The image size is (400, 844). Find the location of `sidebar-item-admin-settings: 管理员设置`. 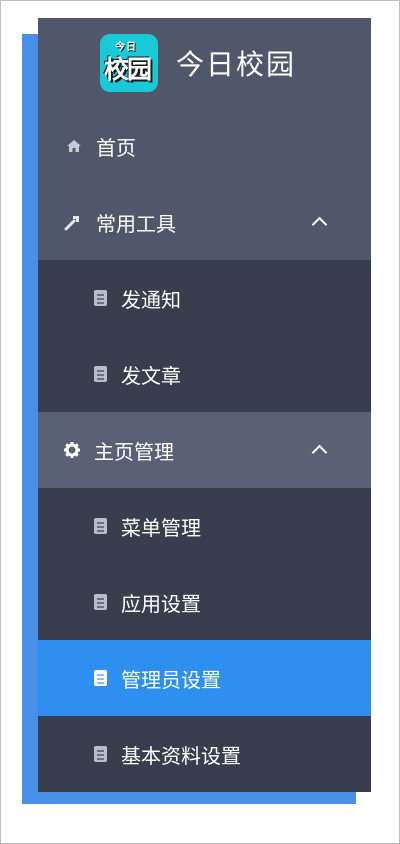

sidebar-item-admin-settings: 管理员设置 is located at coordinates (204, 678).